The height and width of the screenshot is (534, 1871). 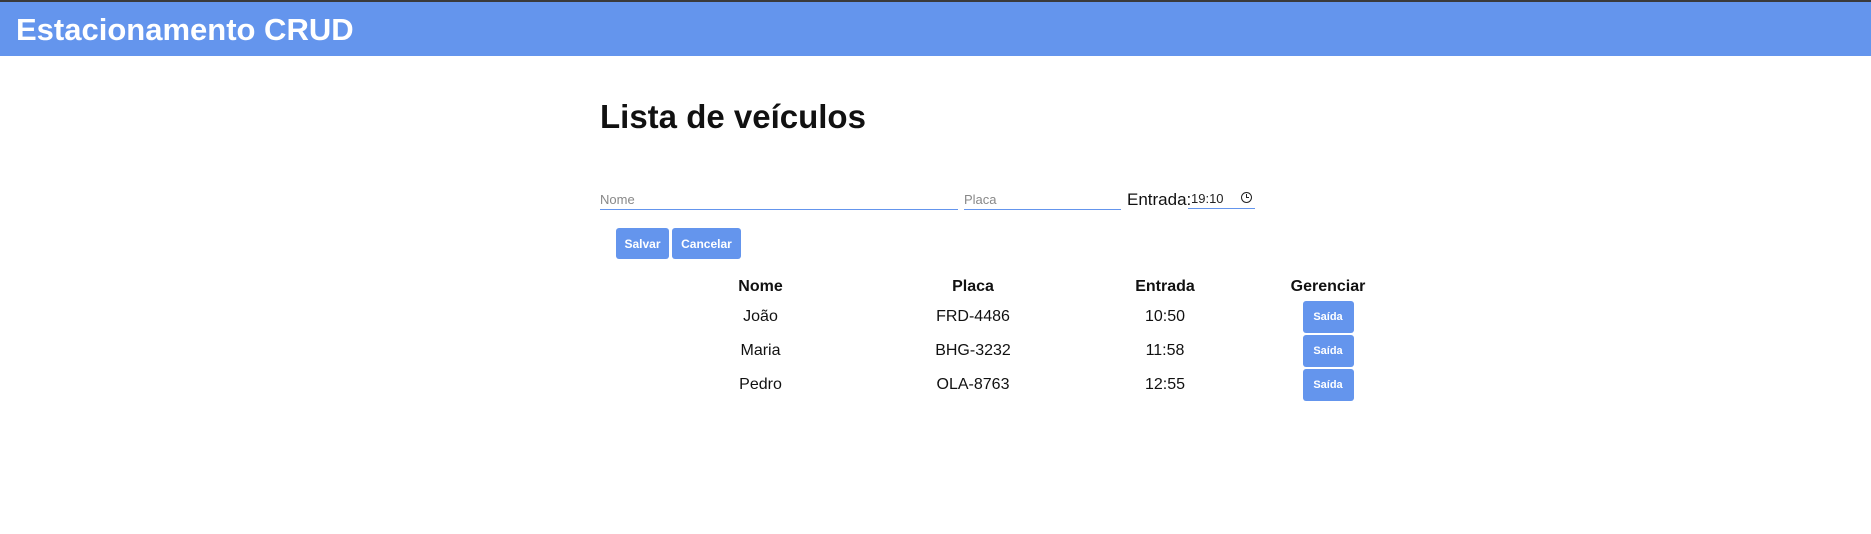 What do you see at coordinates (1159, 199) in the screenshot?
I see `entry-label: Entrada:` at bounding box center [1159, 199].